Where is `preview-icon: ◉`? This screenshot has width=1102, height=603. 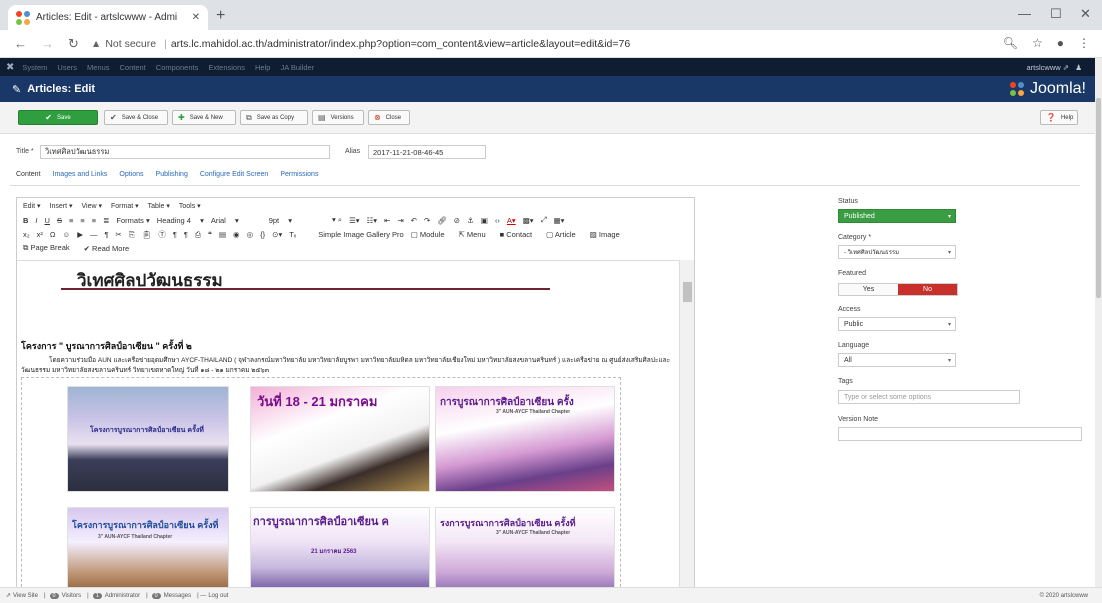 preview-icon: ◉ is located at coordinates (236, 234).